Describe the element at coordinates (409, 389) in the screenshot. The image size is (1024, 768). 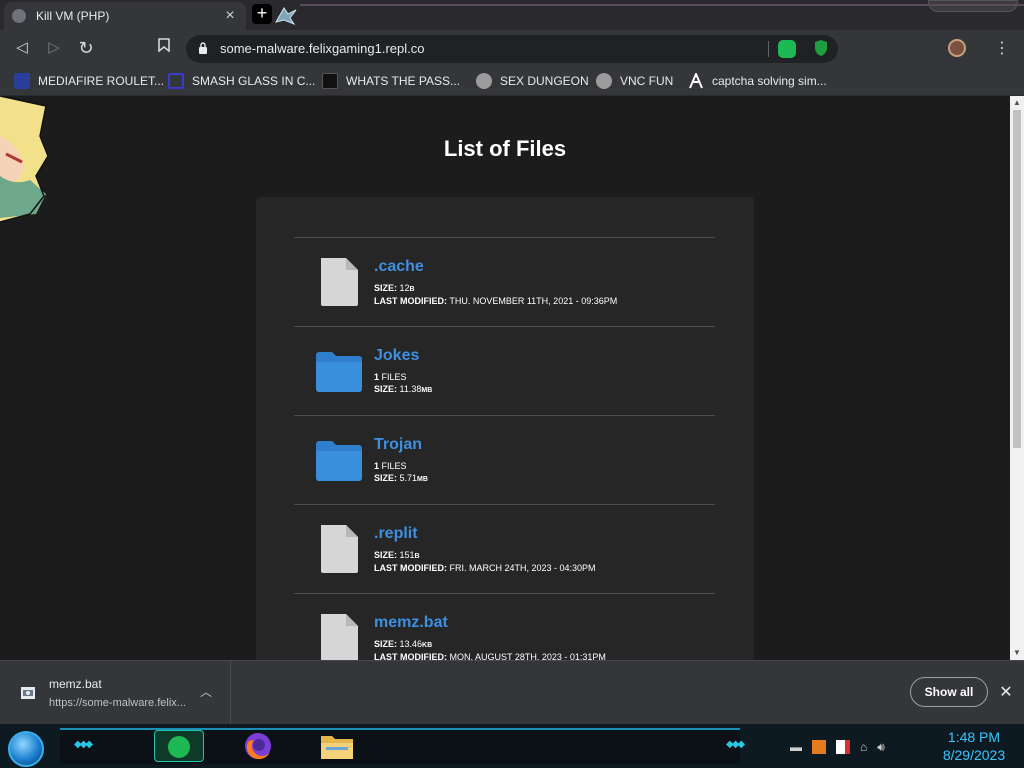
I see `meta-value: 11.38` at that location.